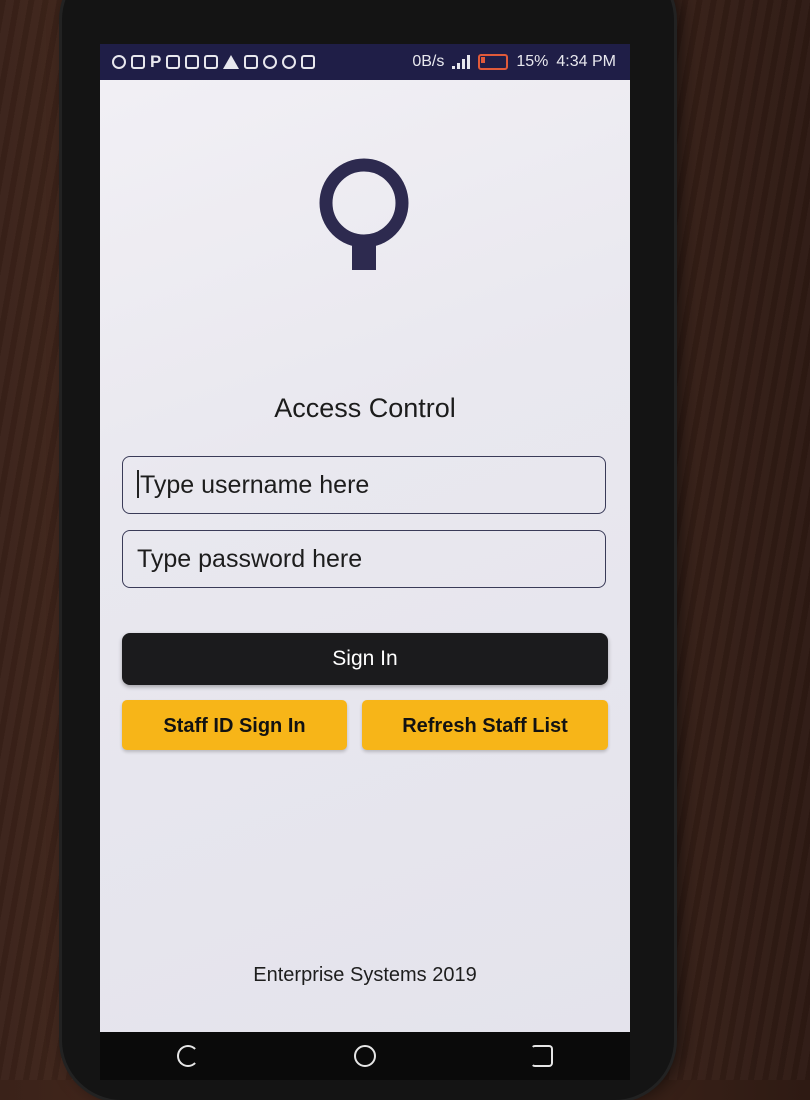 The image size is (810, 1100). Describe the element at coordinates (234, 725) in the screenshot. I see `staff-id-sign-in-button: Staff ID Sign In` at that location.